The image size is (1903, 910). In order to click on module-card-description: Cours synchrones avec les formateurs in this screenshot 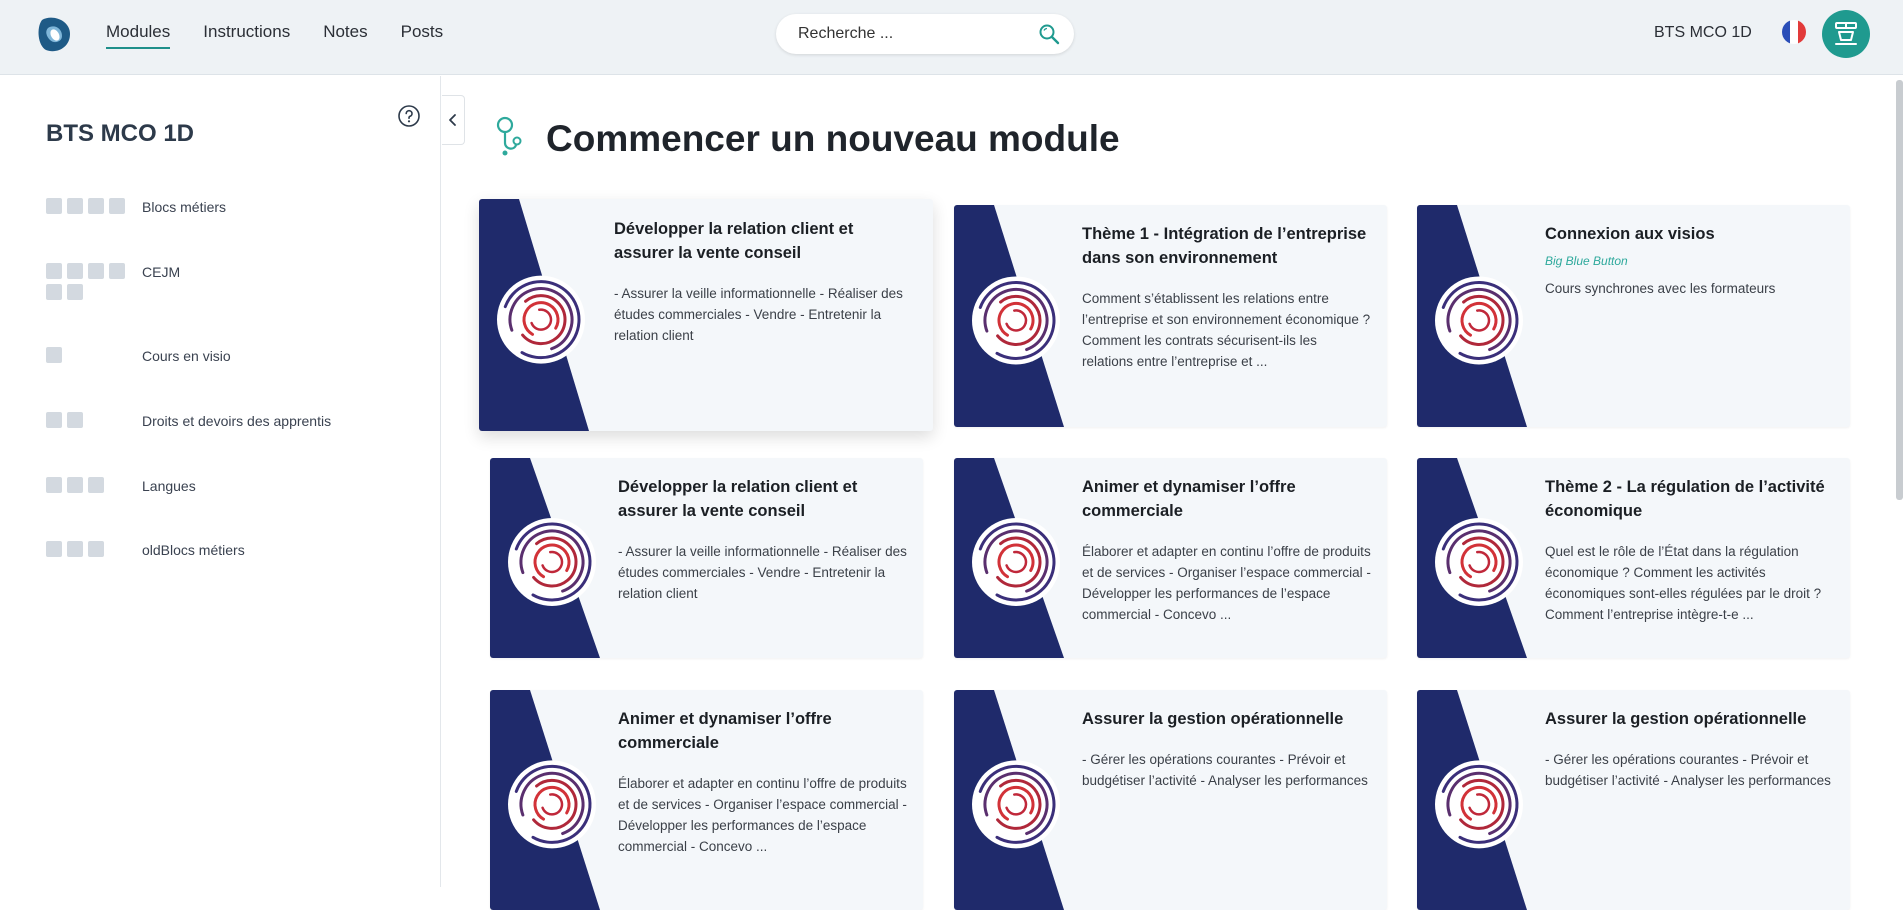, I will do `click(1660, 288)`.